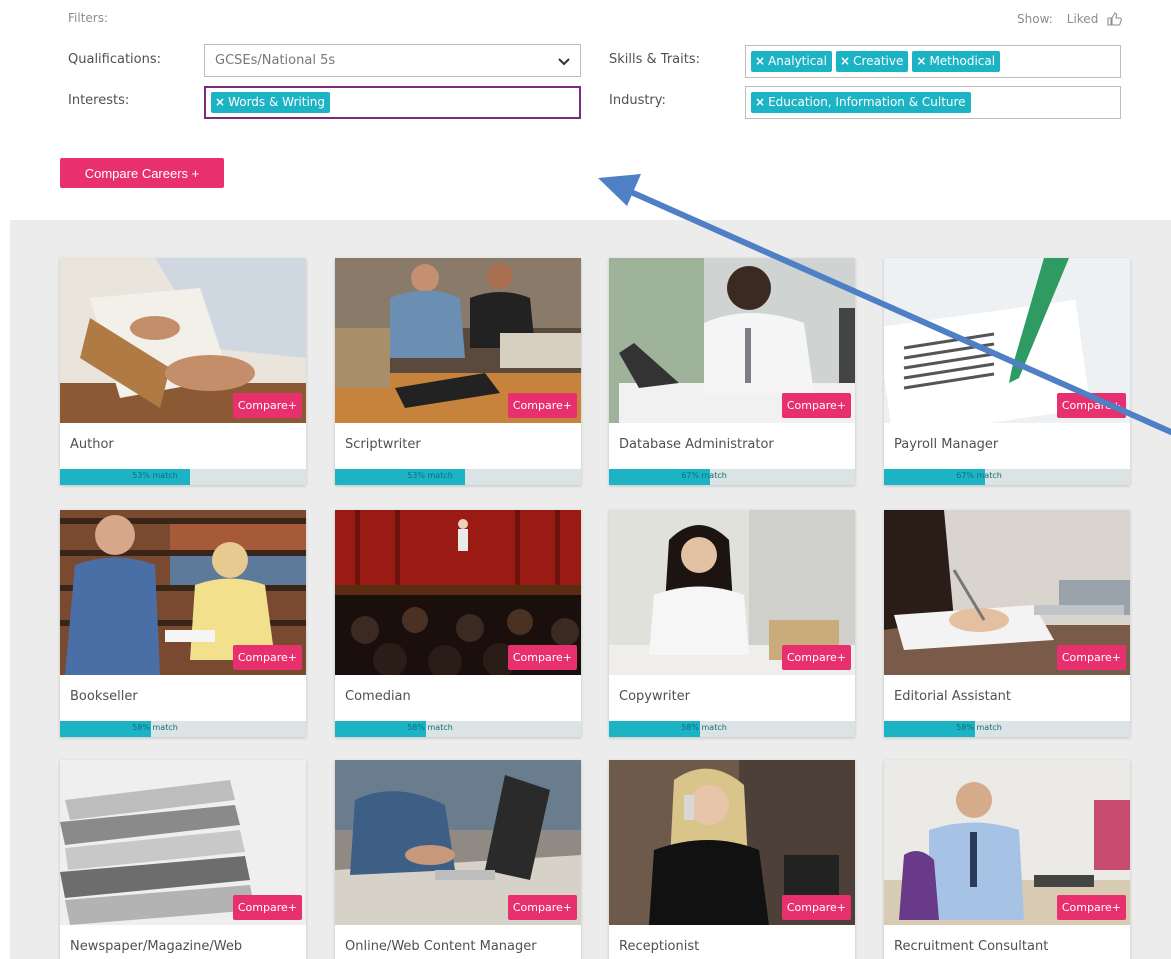 This screenshot has height=959, width=1171. I want to click on career-card: Compare+ Bookseller 58% match, so click(183, 623).